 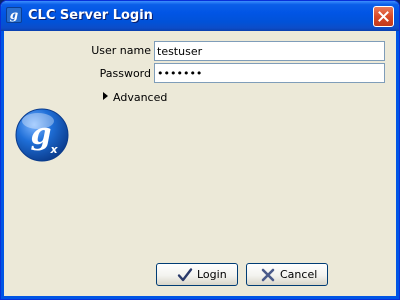 I want to click on close-icon, so click(x=383, y=16).